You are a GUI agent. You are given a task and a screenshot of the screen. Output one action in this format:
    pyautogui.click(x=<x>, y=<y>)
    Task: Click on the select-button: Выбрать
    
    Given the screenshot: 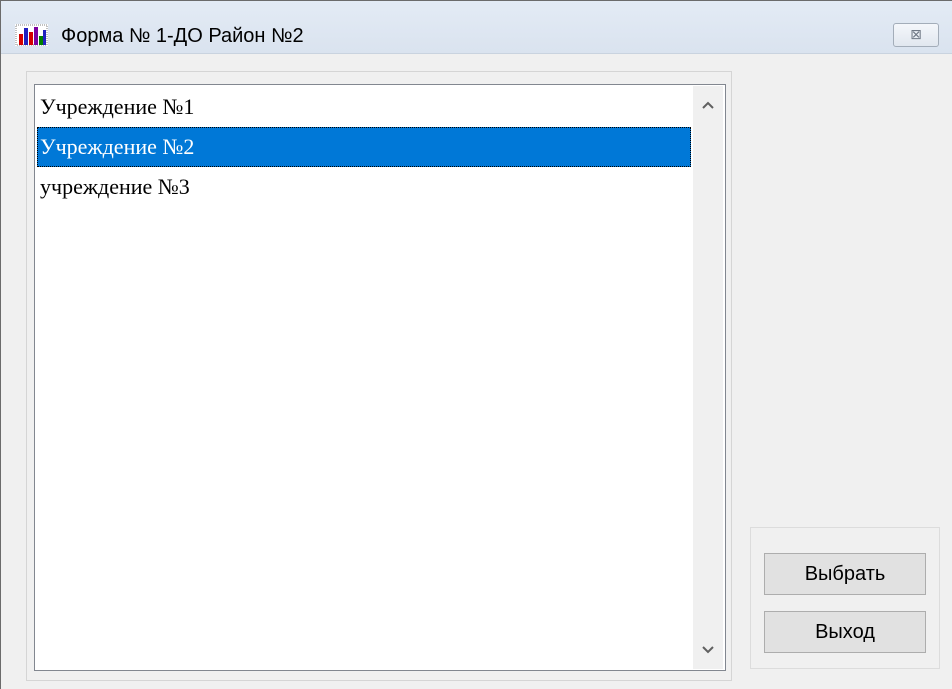 What is the action you would take?
    pyautogui.click(x=845, y=574)
    